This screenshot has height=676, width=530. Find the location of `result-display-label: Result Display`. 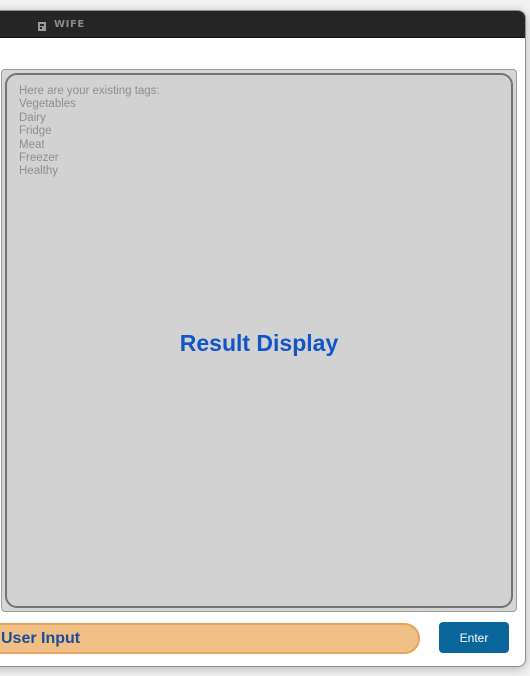

result-display-label: Result Display is located at coordinates (259, 343).